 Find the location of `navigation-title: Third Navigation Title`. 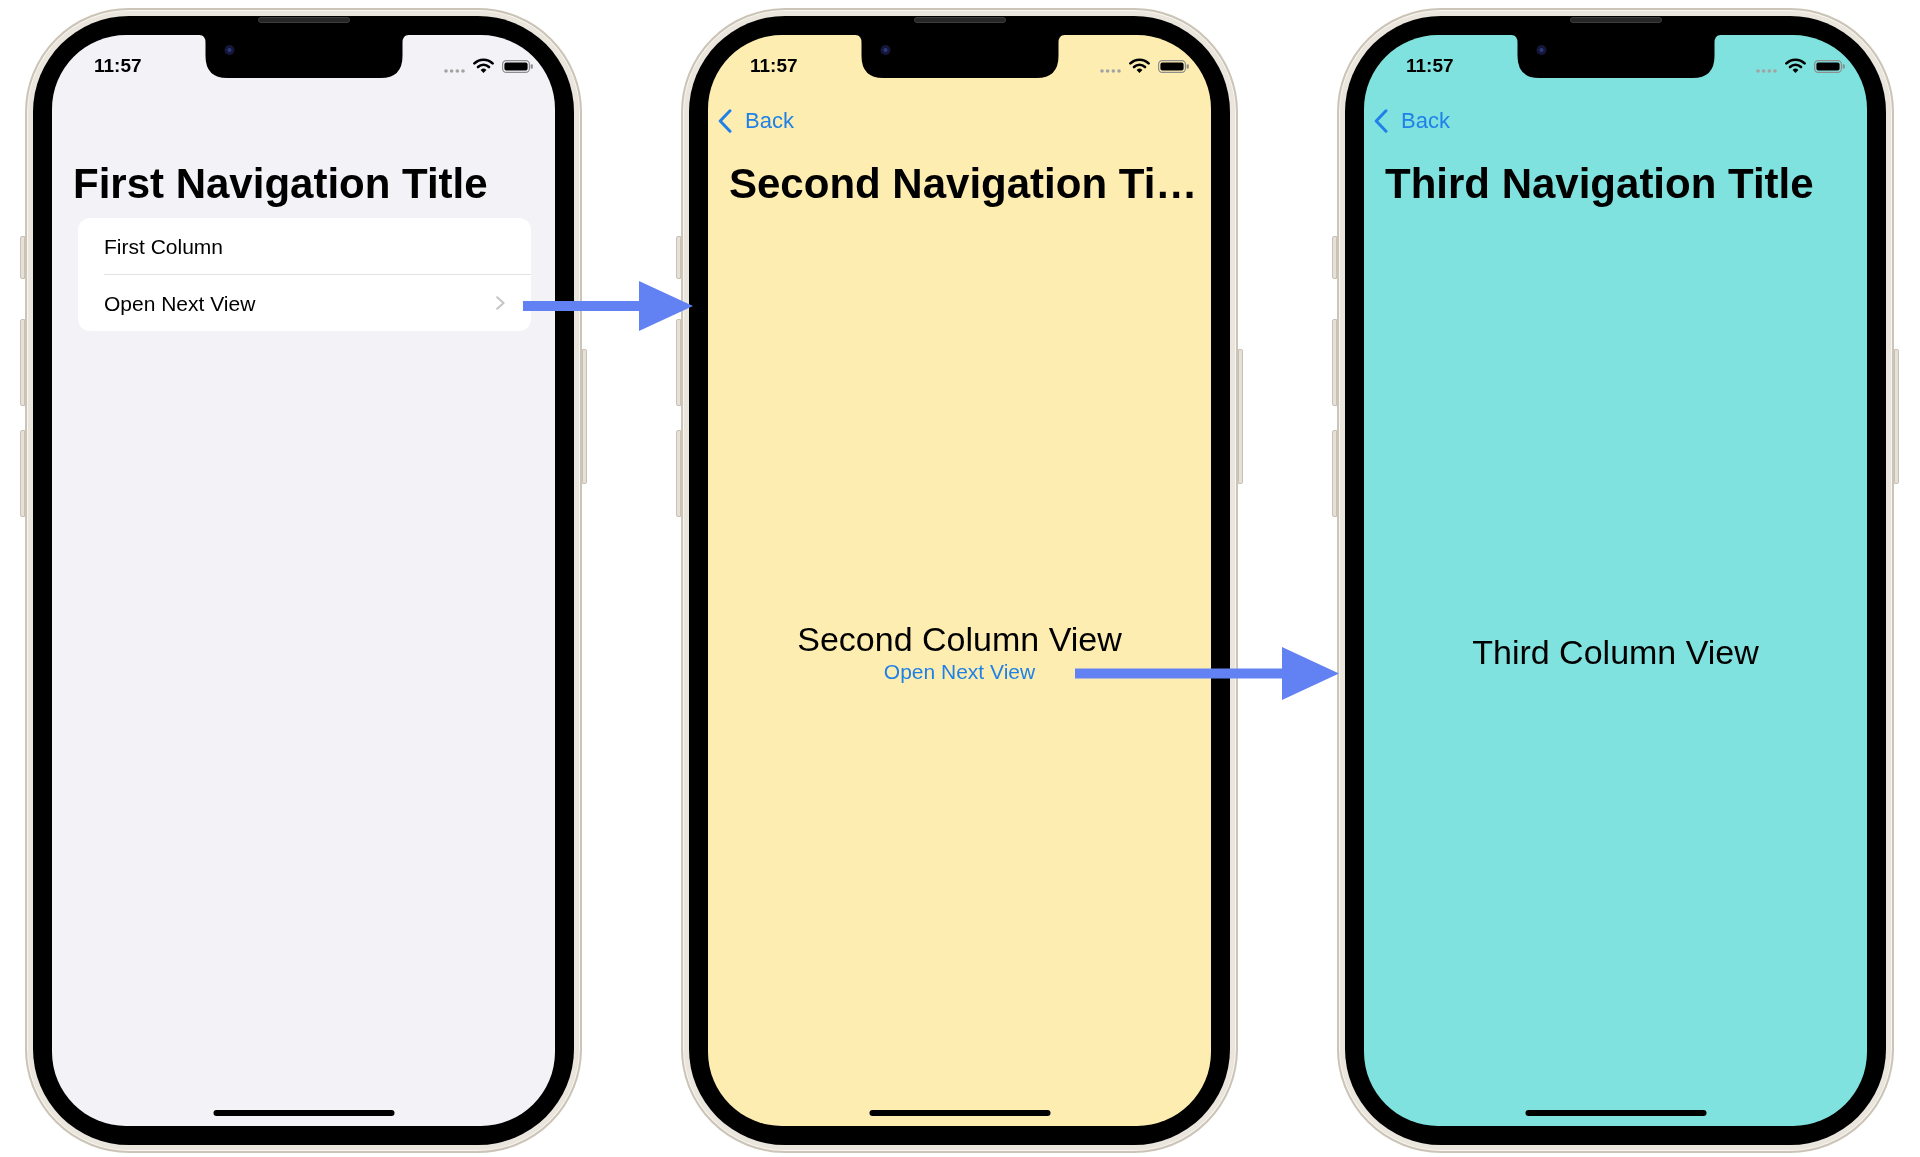

navigation-title: Third Navigation Title is located at coordinates (1599, 184).